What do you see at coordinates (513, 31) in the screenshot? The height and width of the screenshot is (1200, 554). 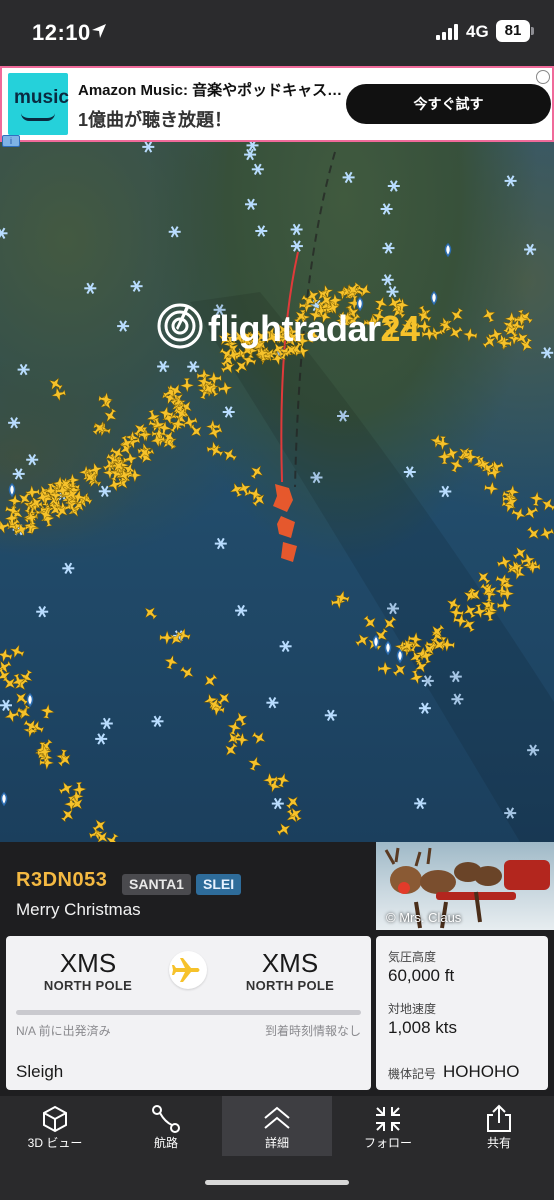 I see `battery-icon: 81` at bounding box center [513, 31].